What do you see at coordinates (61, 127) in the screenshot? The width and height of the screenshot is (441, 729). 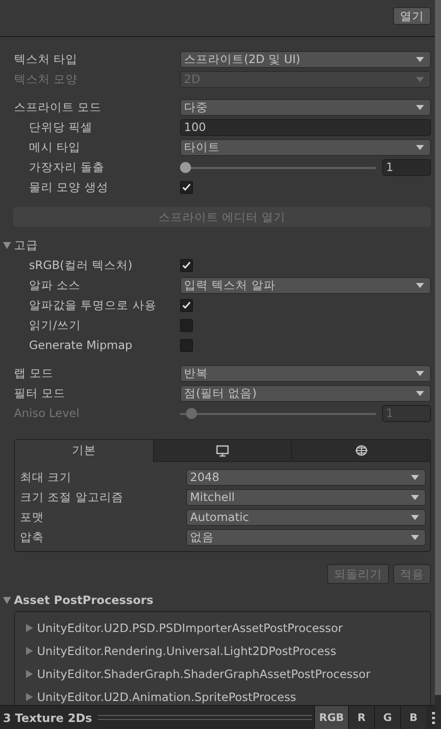 I see `field-label: 단위당 픽셀` at bounding box center [61, 127].